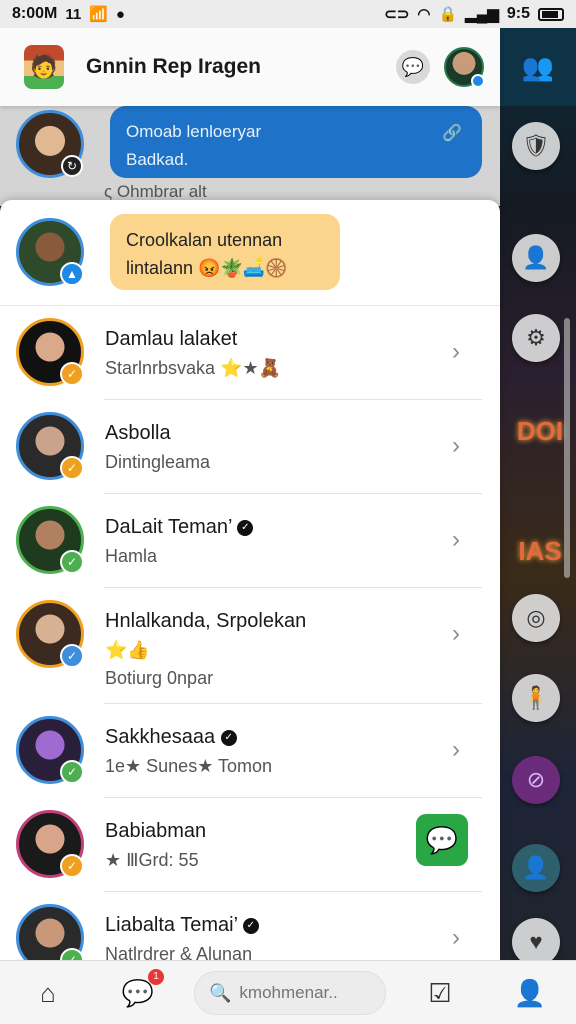 The height and width of the screenshot is (1024, 576). What do you see at coordinates (220, 992) in the screenshot?
I see `search-icon: 🔍` at bounding box center [220, 992].